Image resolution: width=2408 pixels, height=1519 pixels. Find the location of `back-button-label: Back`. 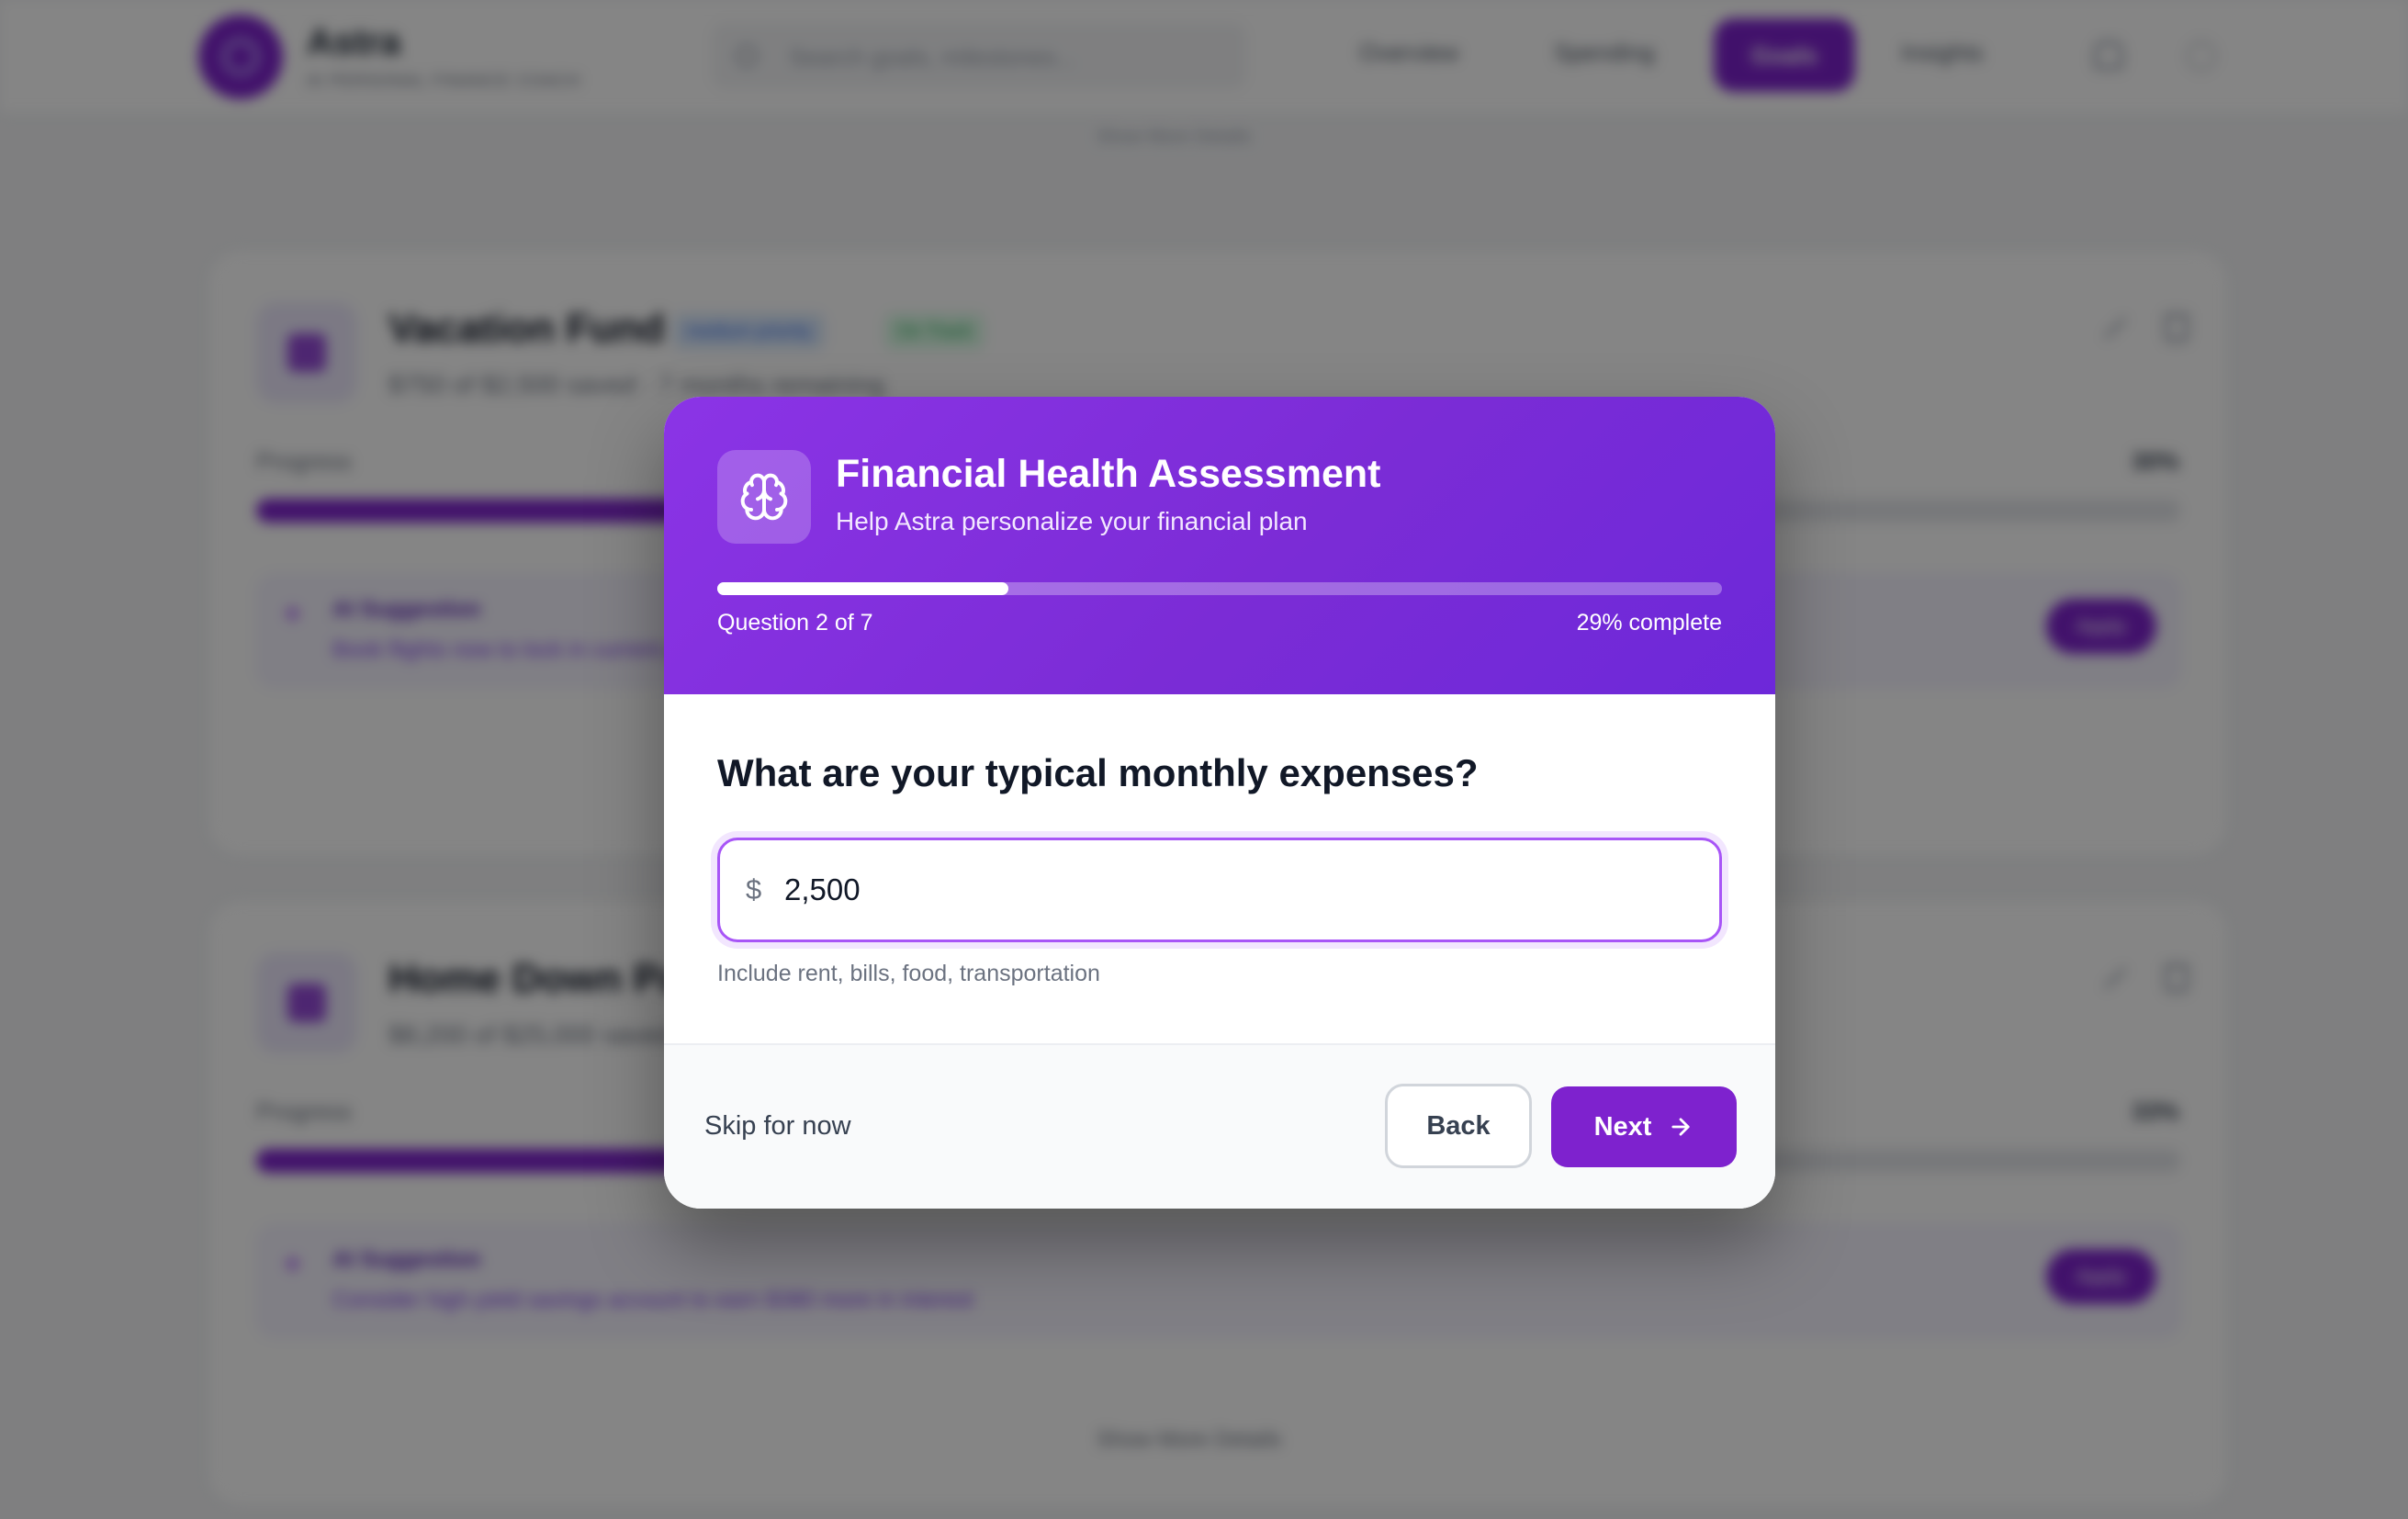

back-button-label: Back is located at coordinates (1458, 1125).